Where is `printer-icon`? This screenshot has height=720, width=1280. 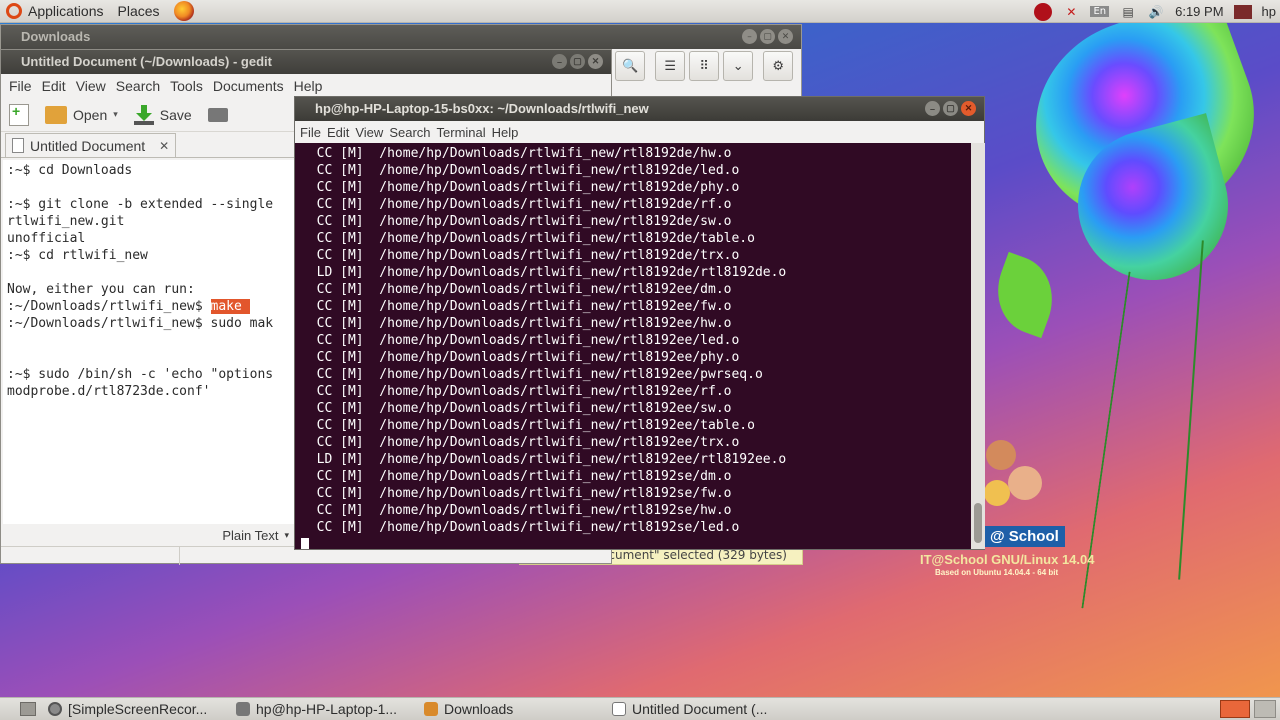 printer-icon is located at coordinates (217, 114).